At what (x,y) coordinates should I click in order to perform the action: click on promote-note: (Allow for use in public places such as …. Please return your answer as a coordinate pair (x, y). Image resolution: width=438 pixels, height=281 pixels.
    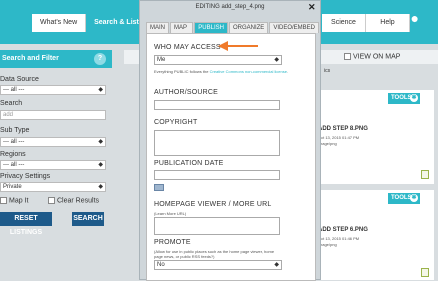
    Looking at the image, I should click on (214, 254).